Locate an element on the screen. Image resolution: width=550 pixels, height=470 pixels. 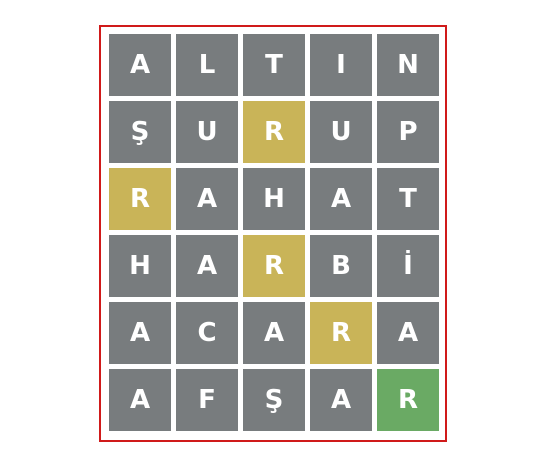
tile-r2-c5: P is located at coordinates (408, 132).